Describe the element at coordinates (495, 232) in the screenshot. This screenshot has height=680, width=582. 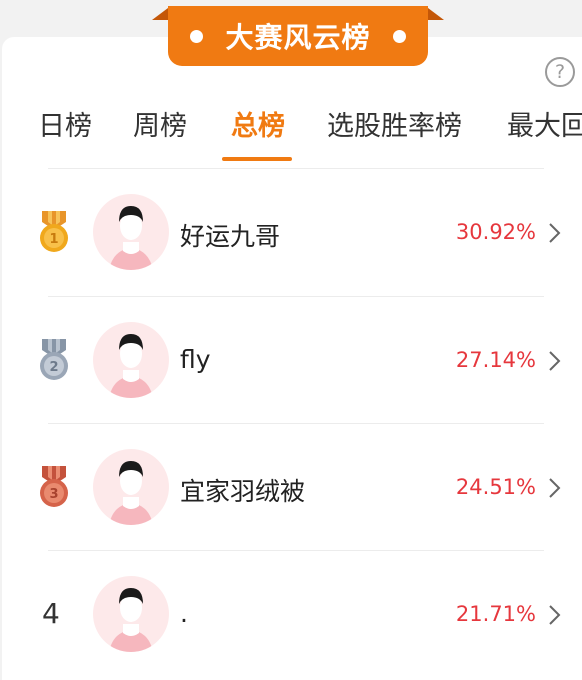
I see `return-percentage: 30.92%` at that location.